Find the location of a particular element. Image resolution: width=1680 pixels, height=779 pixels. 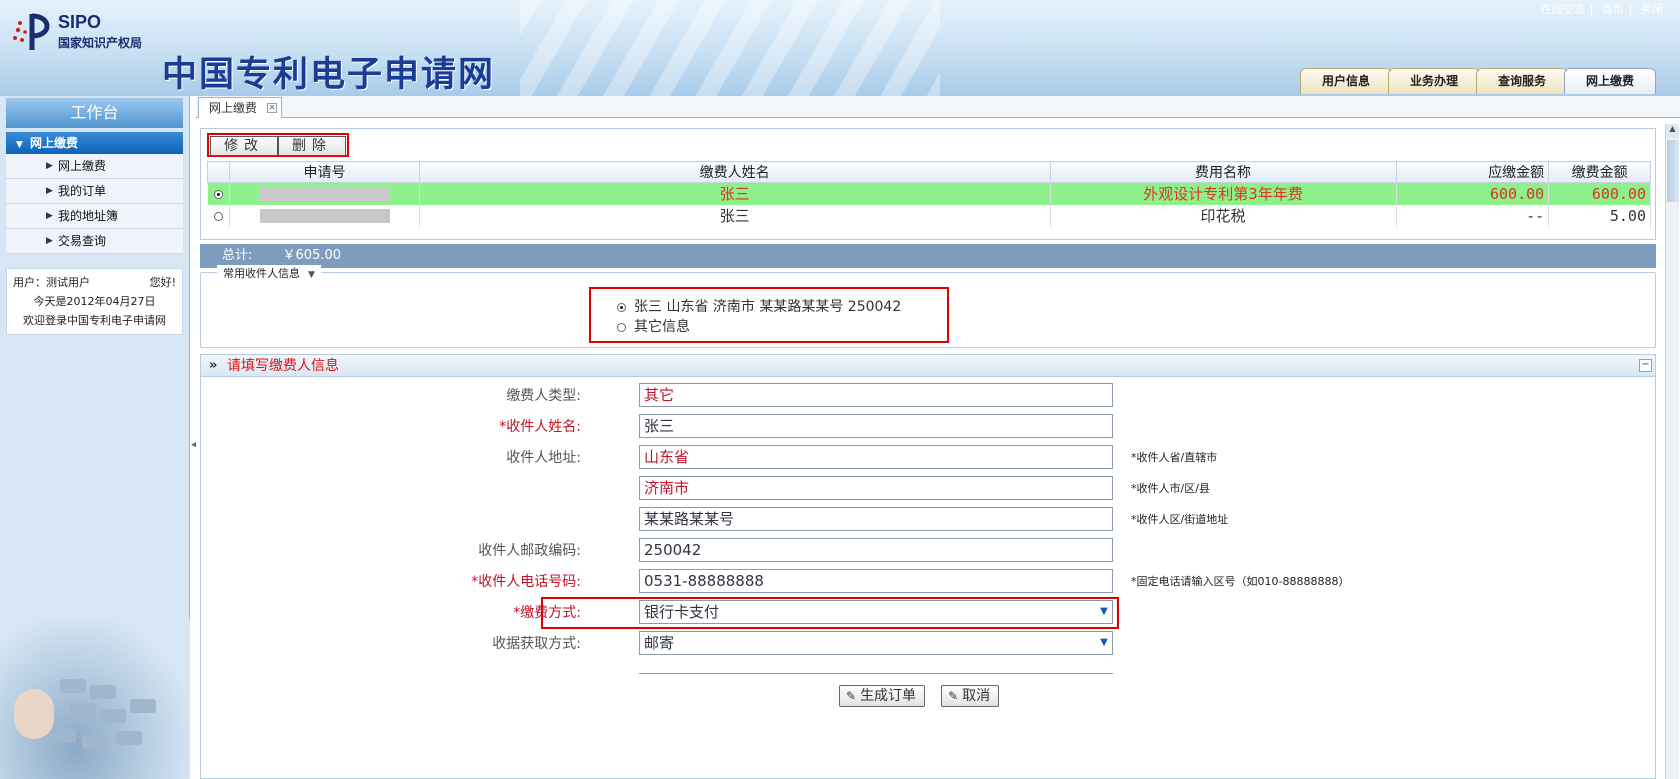

address-label: 收件人地址: is located at coordinates (543, 458).